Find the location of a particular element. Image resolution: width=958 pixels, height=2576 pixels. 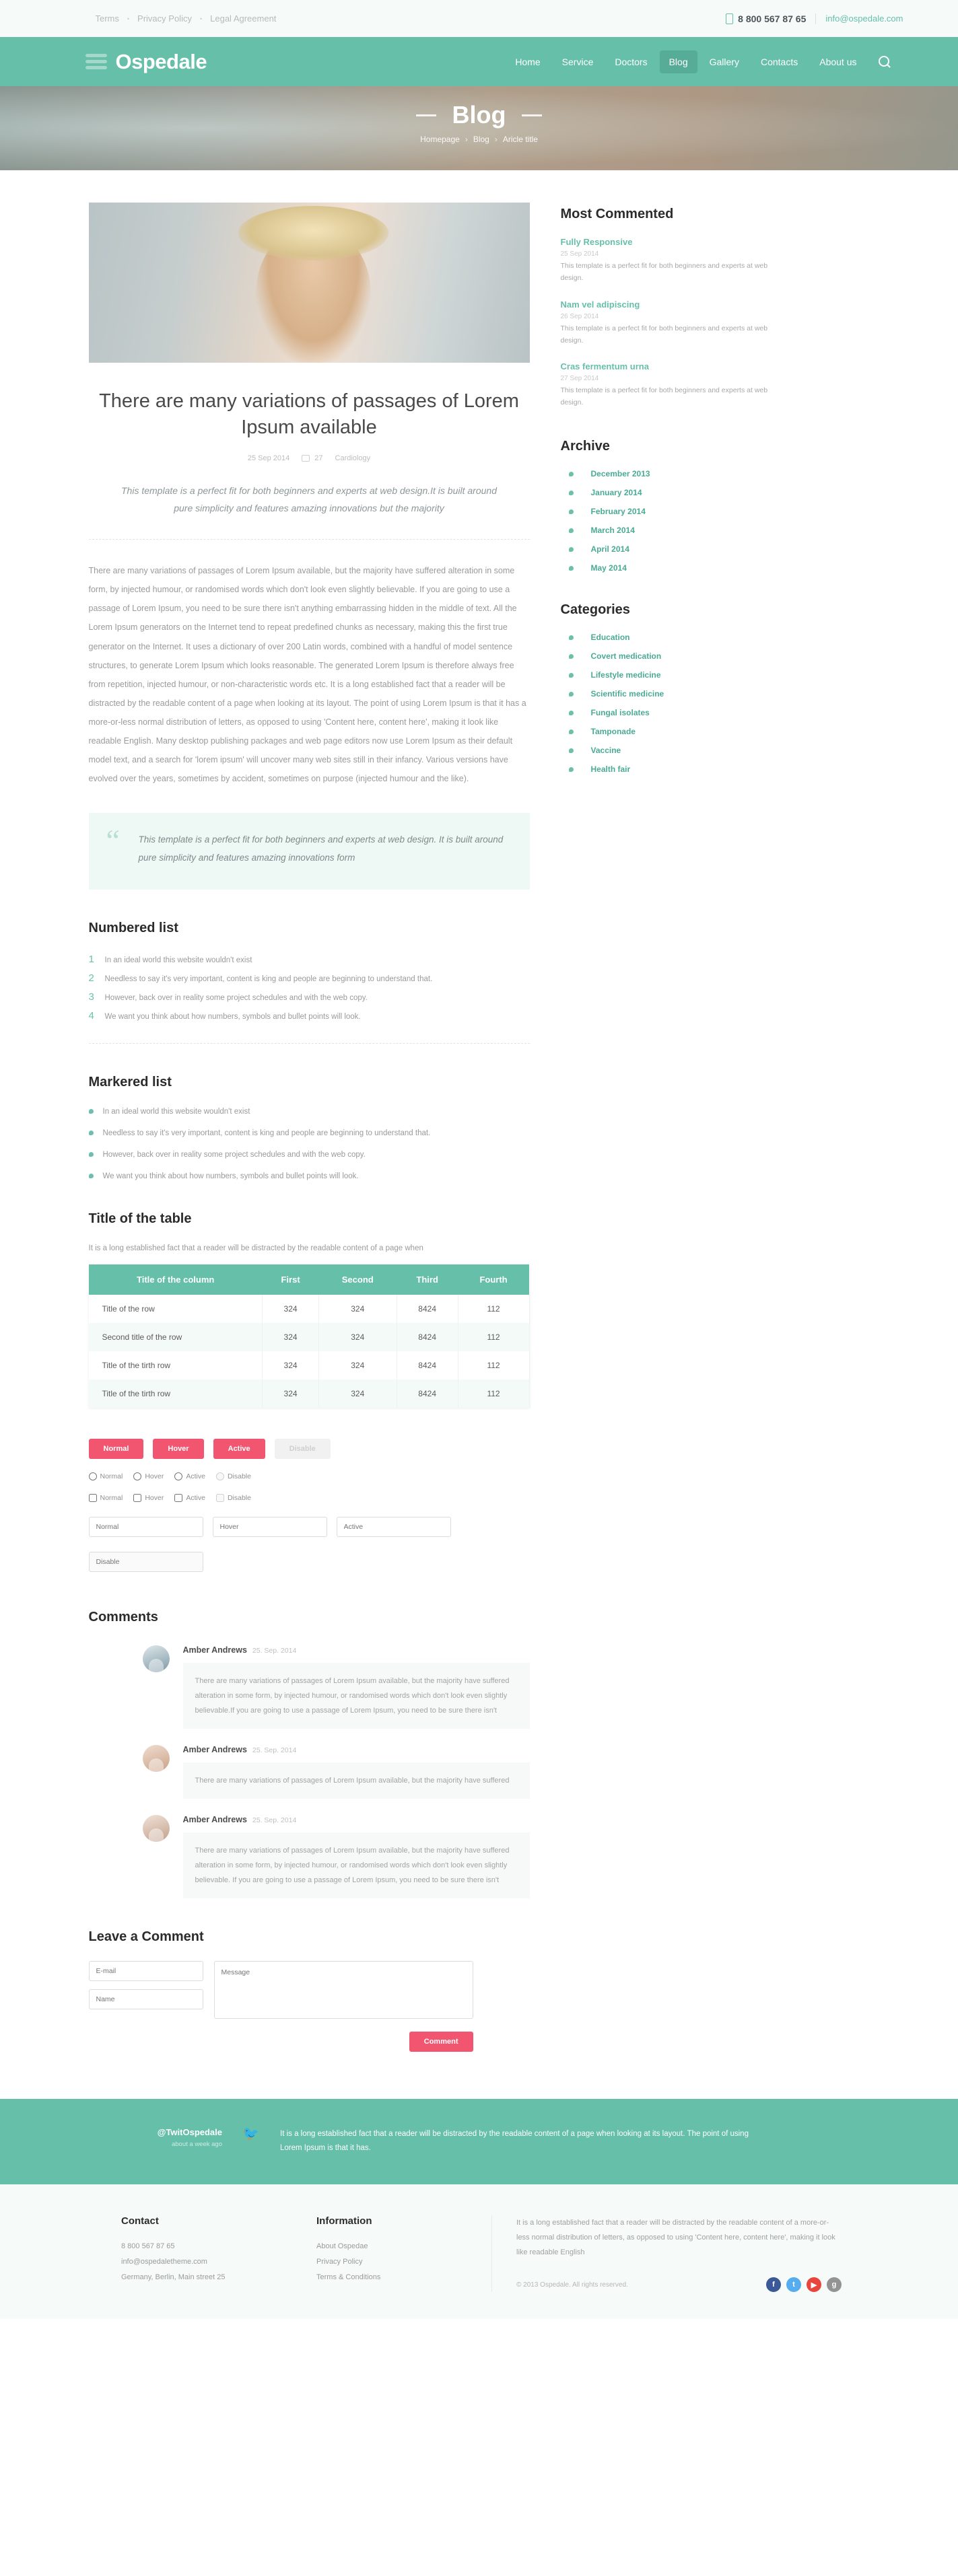

radio-active: Active is located at coordinates (189, 1476).